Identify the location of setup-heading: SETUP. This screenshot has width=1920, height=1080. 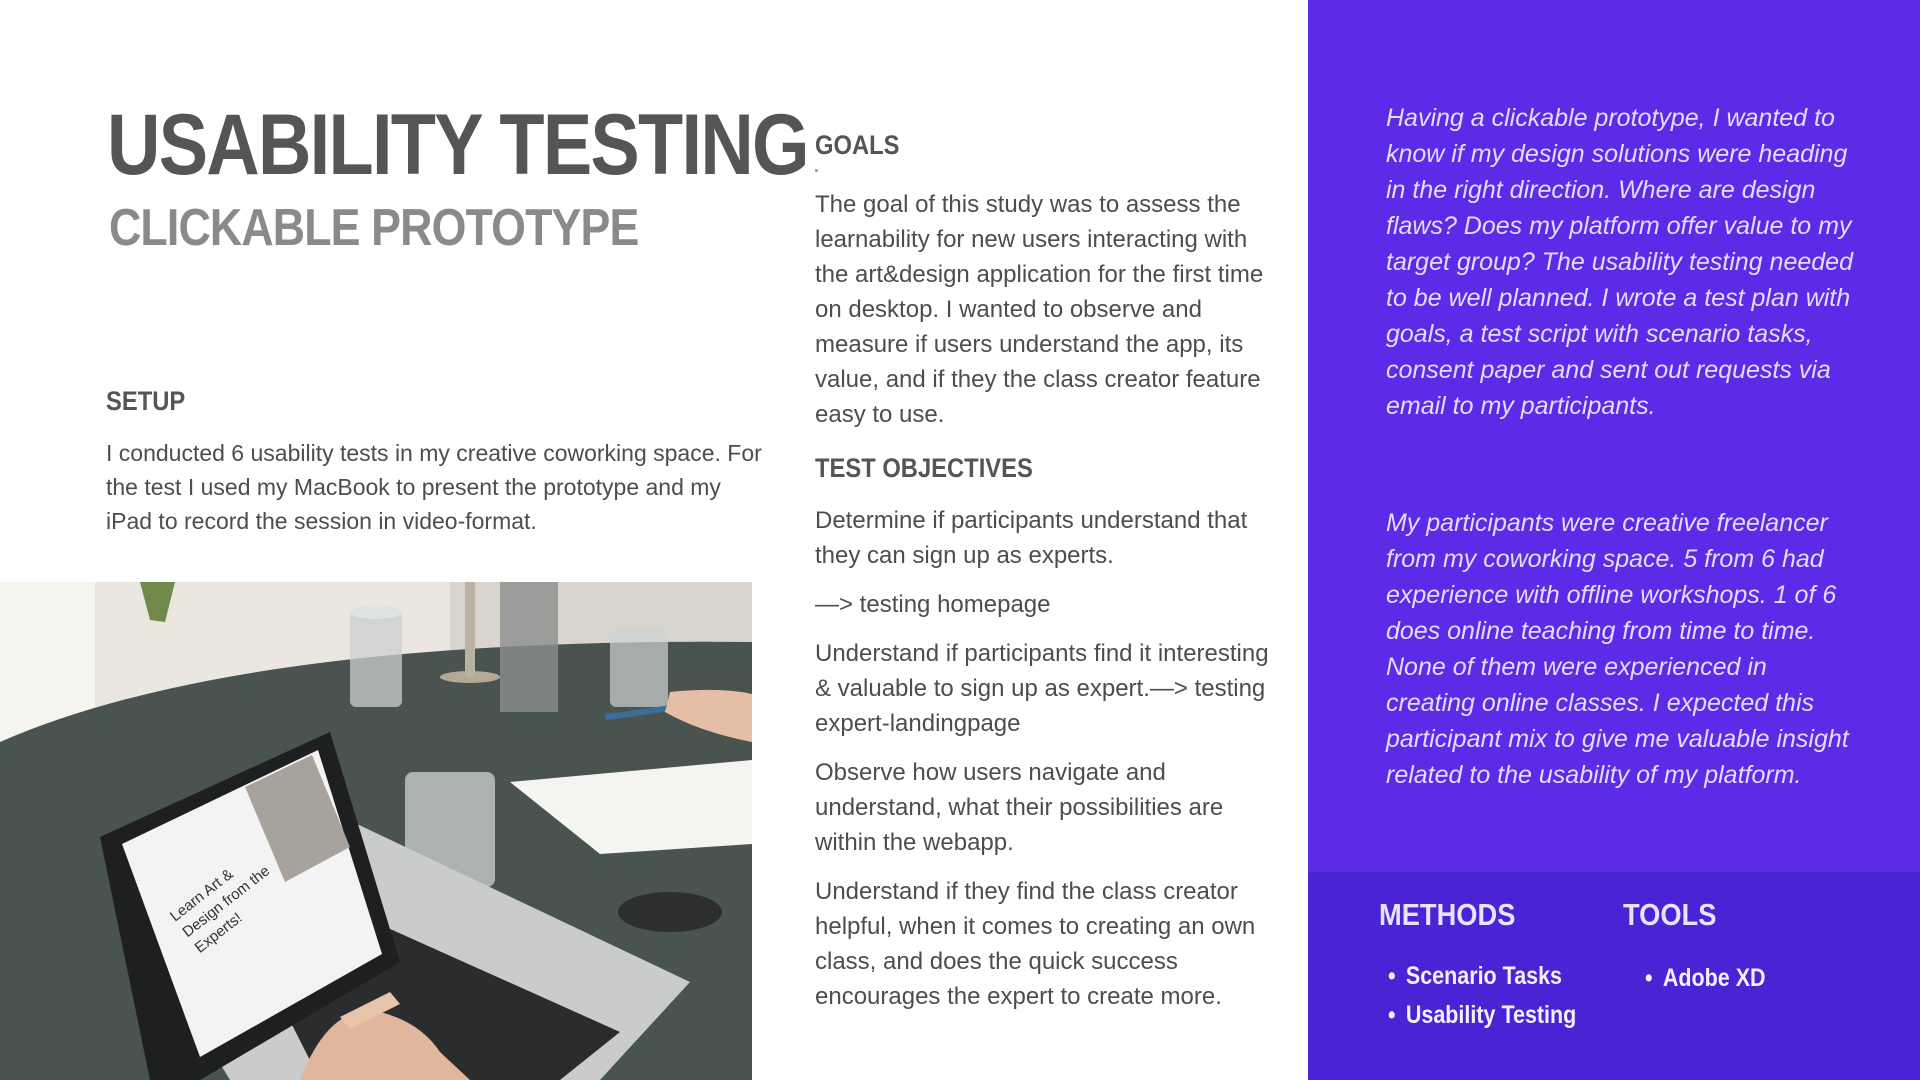
(146, 401).